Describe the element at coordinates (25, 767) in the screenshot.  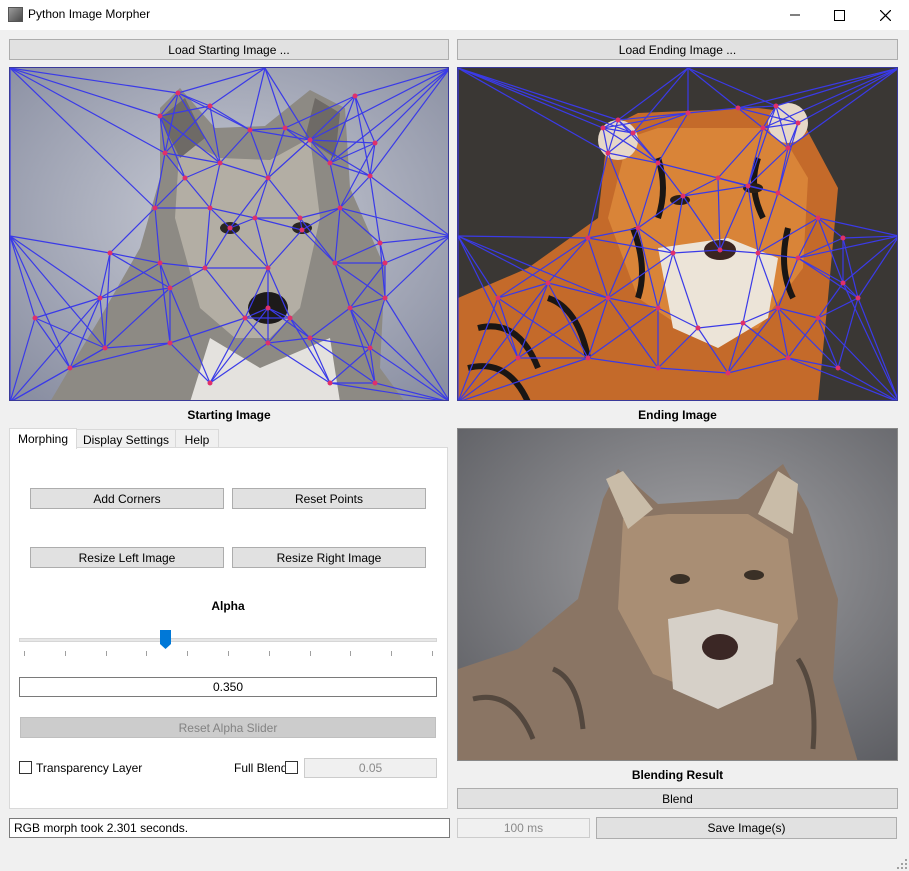
I see `transparency-layer-checkbox` at that location.